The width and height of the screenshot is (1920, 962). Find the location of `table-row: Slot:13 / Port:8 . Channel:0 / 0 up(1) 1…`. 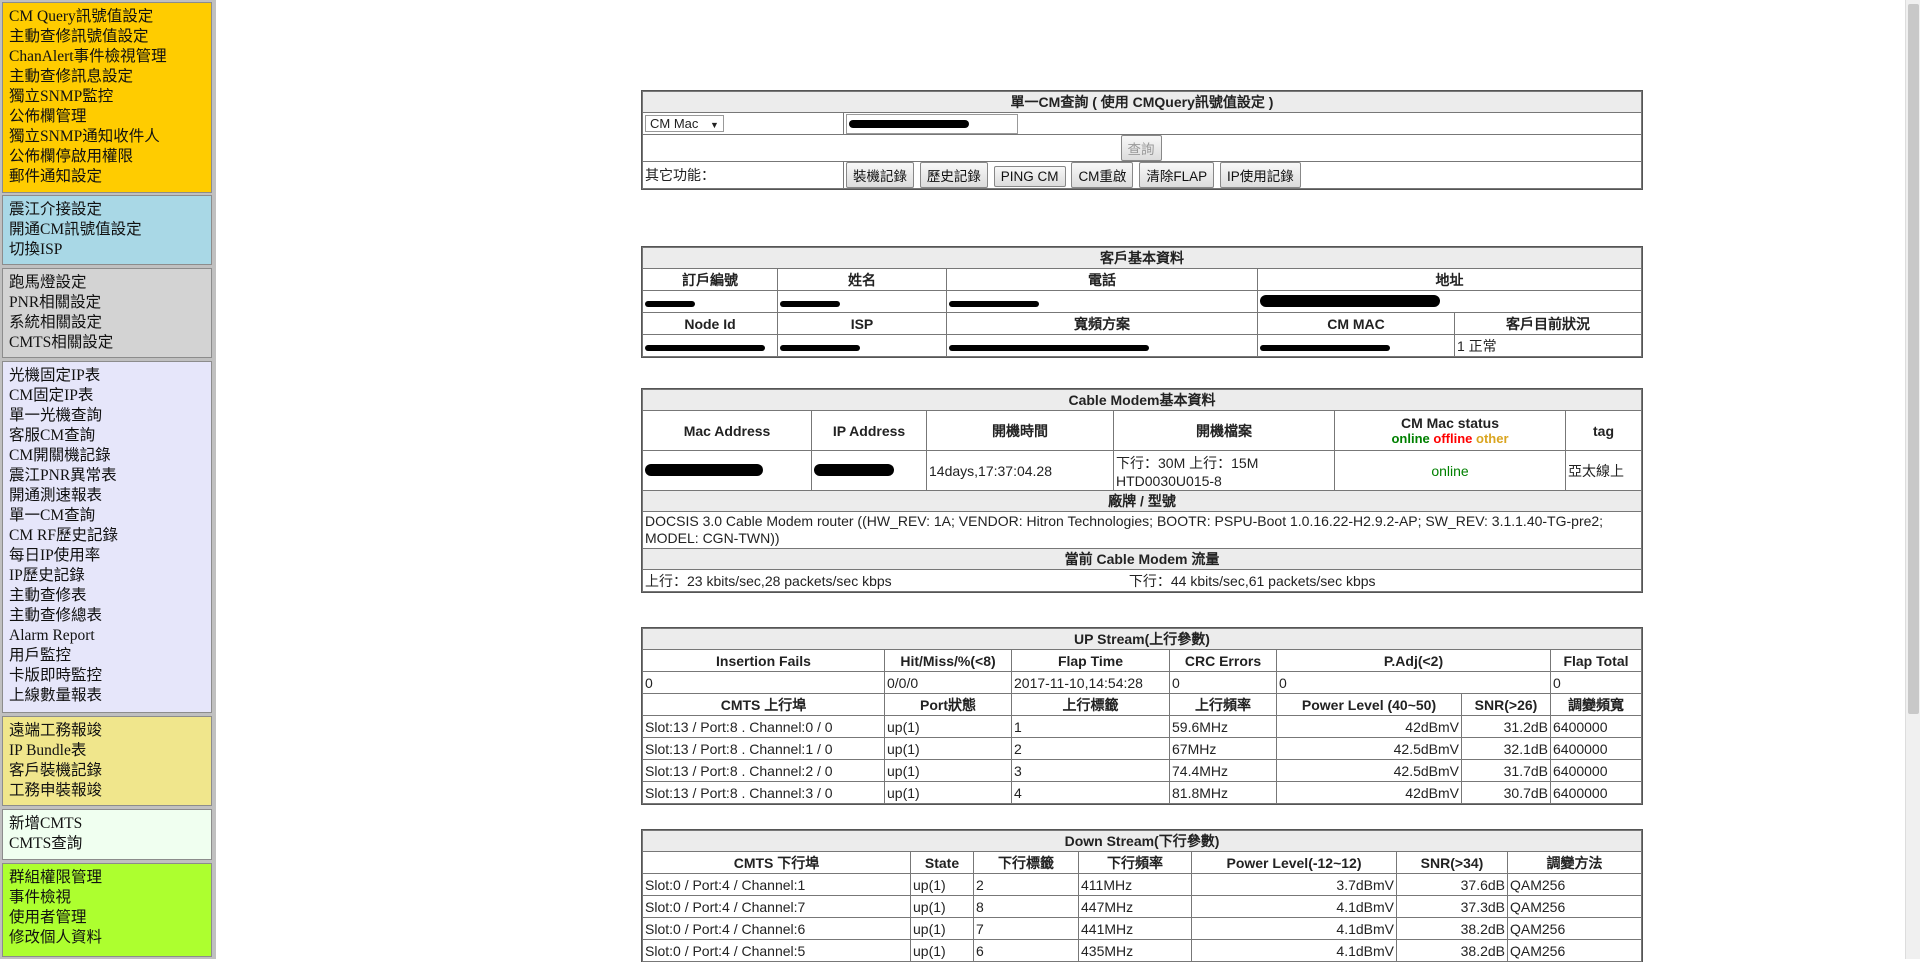

table-row: Slot:13 / Port:8 . Channel:0 / 0 up(1) 1… is located at coordinates (1142, 726).